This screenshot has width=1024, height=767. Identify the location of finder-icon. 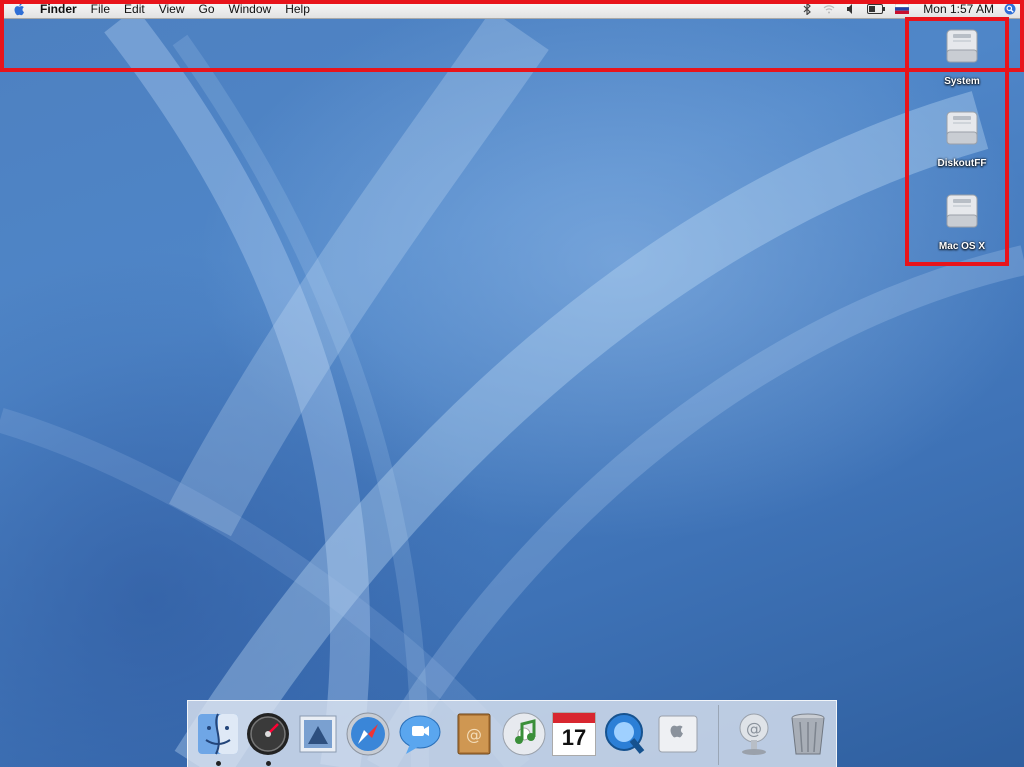
(218, 734).